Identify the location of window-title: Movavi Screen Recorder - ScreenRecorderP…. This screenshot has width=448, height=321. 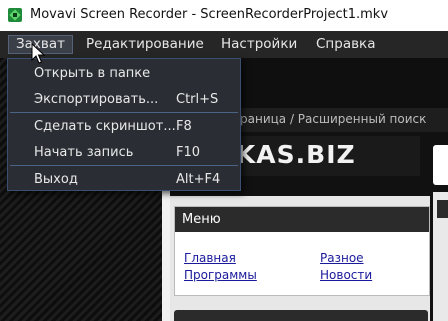
(209, 14).